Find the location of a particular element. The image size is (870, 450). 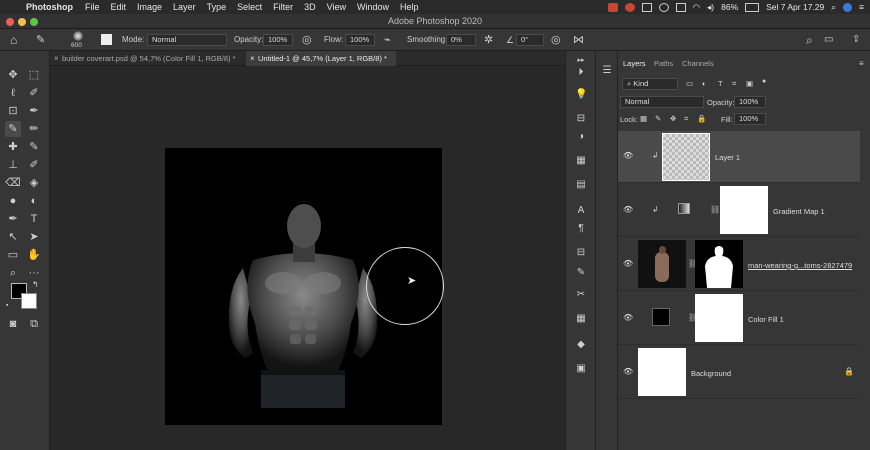

battery-icon is located at coordinates (752, 7).